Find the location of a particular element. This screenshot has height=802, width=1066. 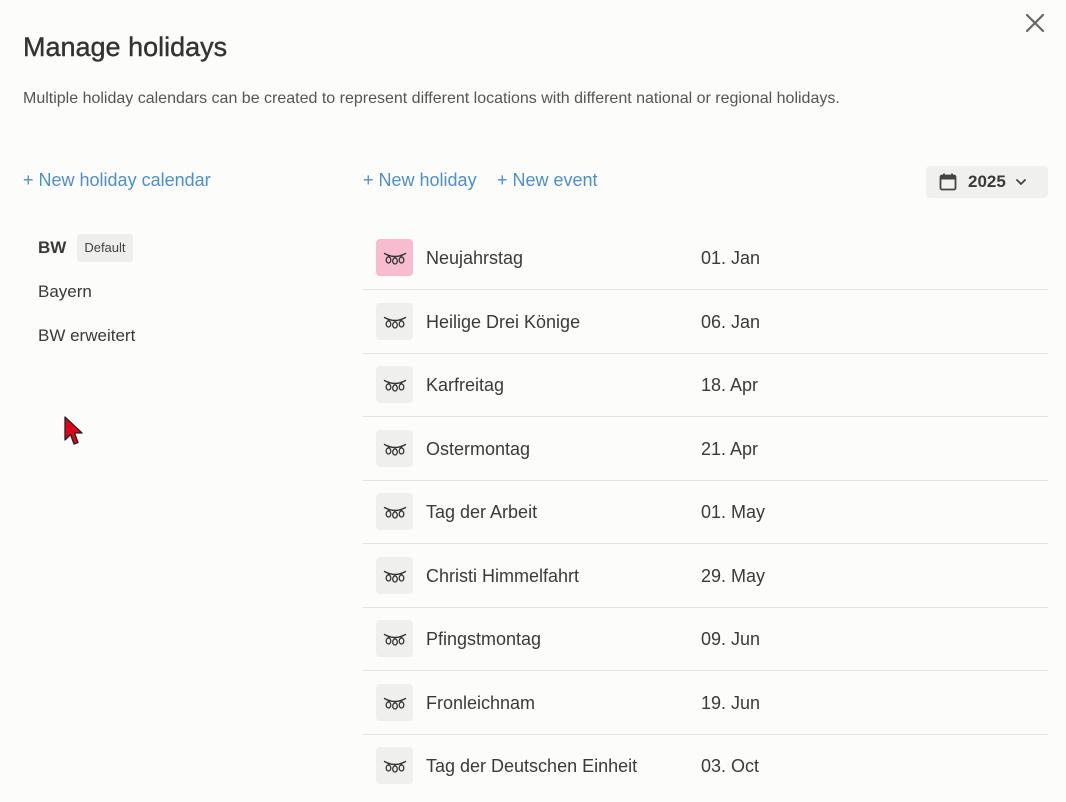

holiday-row: Neujahrstag 01. Jan is located at coordinates (705, 258).